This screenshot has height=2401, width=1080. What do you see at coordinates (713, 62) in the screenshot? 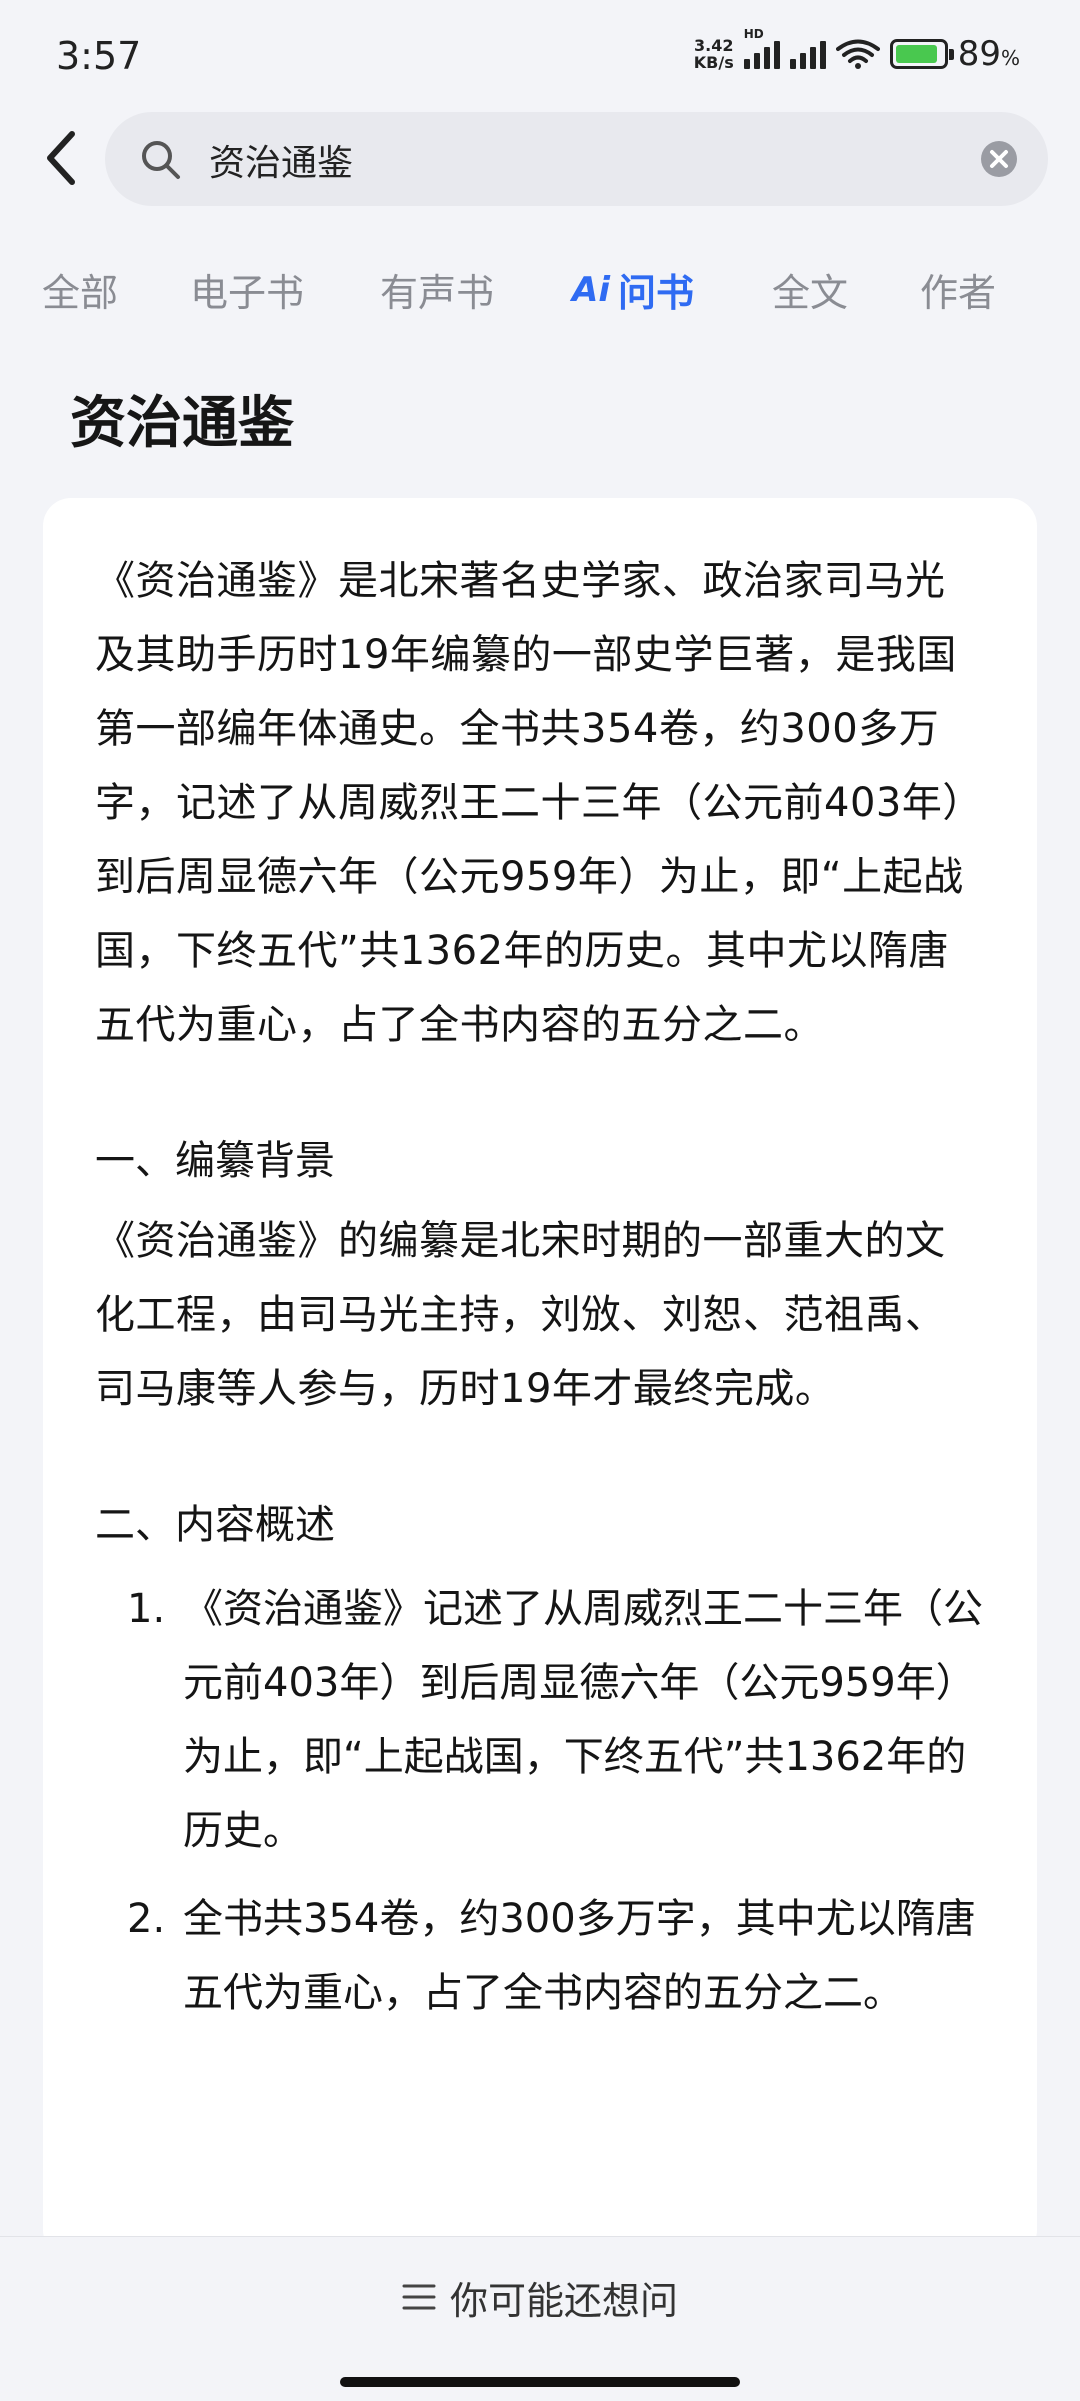
I see `network-speed-unit: KB/s` at bounding box center [713, 62].